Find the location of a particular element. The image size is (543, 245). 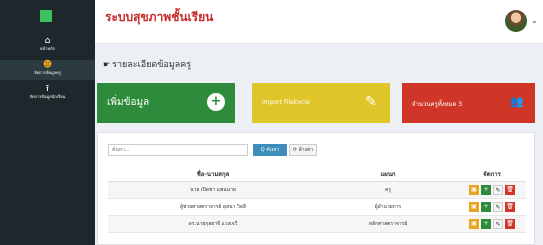

page-title: ☛ รายละเอียดข้อมูลครู is located at coordinates (147, 64).